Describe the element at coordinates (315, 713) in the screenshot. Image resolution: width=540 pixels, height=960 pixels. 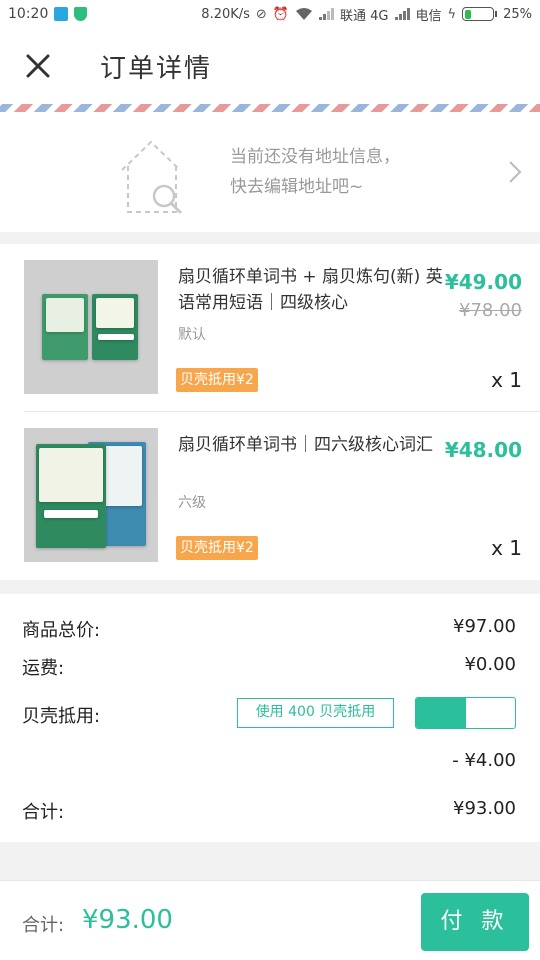
I see `use-shell-button: 使用 400 贝壳抵用` at that location.